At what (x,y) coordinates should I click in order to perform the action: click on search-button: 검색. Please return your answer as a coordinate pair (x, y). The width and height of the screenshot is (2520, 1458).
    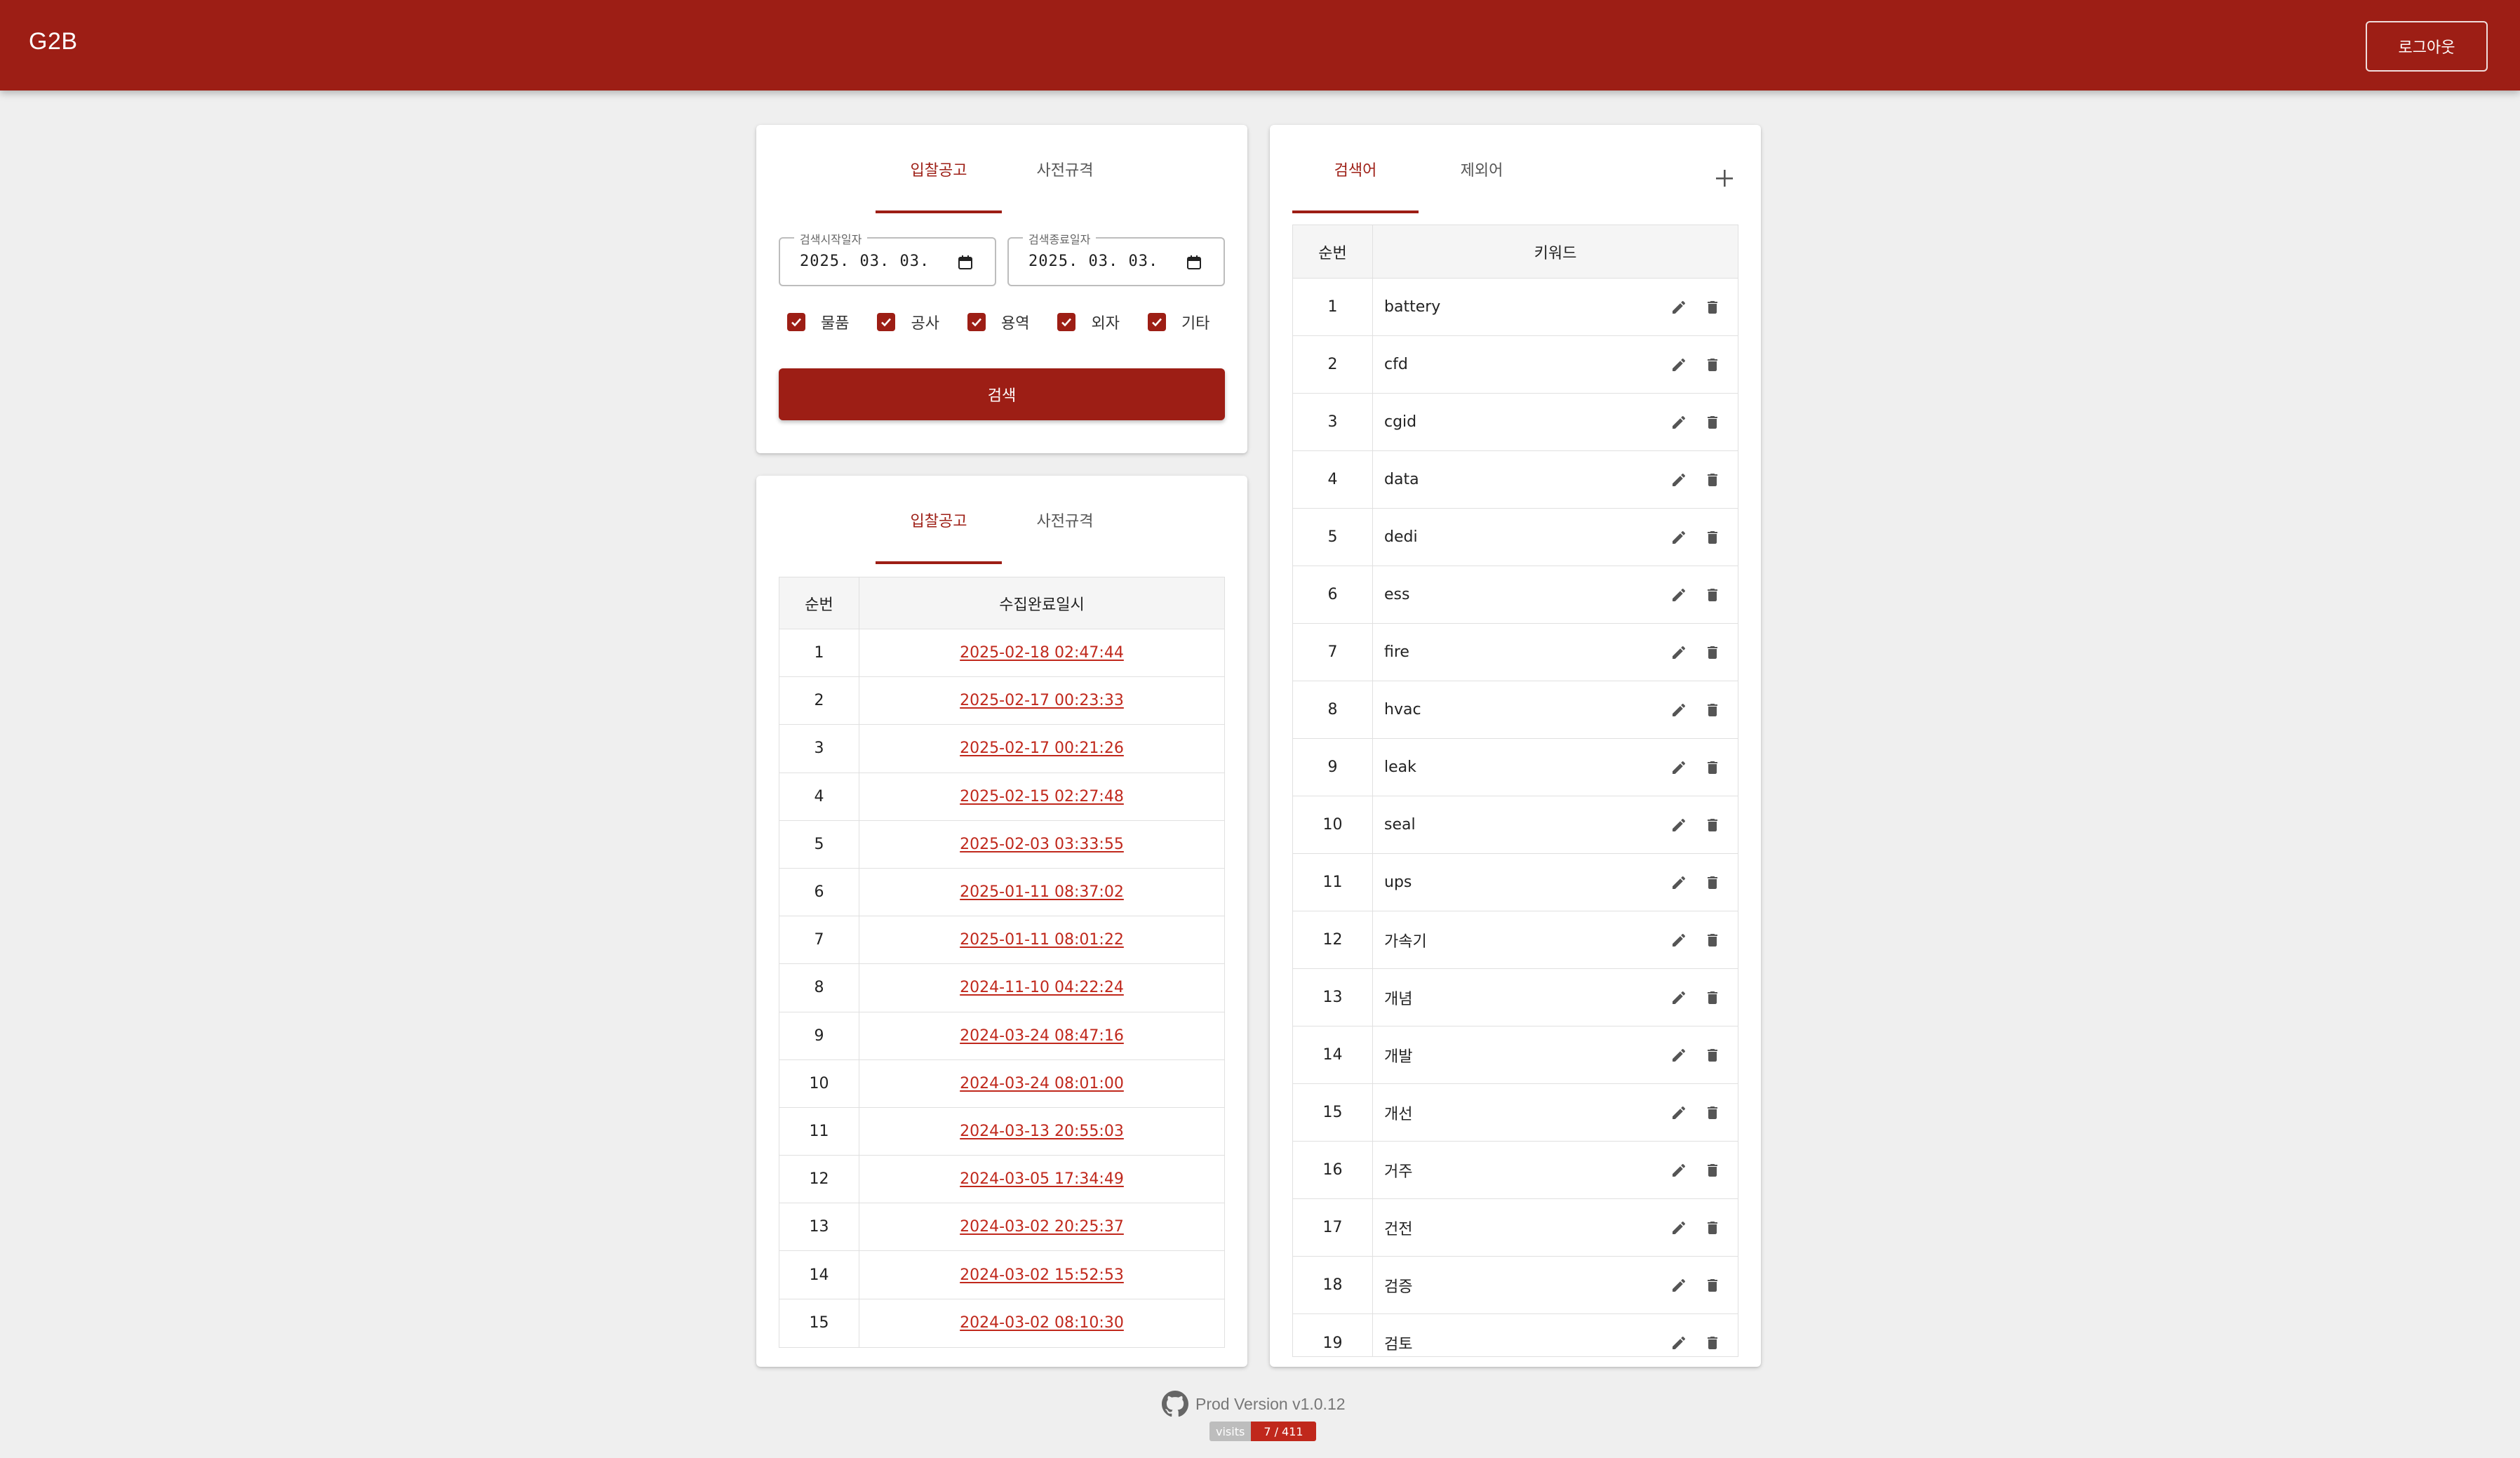
    Looking at the image, I should click on (1002, 394).